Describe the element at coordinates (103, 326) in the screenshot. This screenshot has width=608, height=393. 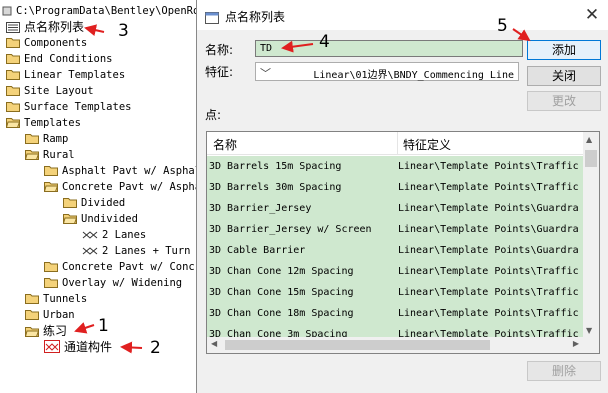
I see `annotation-1: 1` at that location.